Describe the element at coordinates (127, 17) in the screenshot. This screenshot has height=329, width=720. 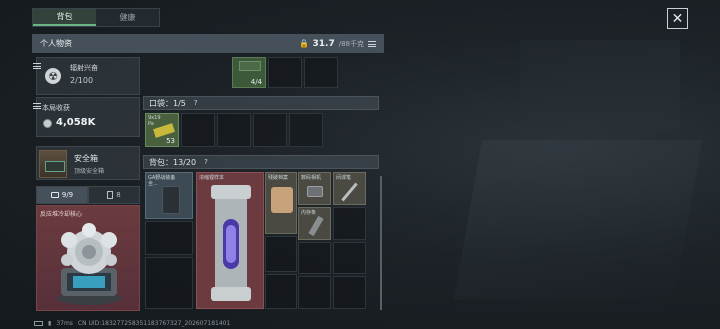
I see `tab-health: 健康` at that location.